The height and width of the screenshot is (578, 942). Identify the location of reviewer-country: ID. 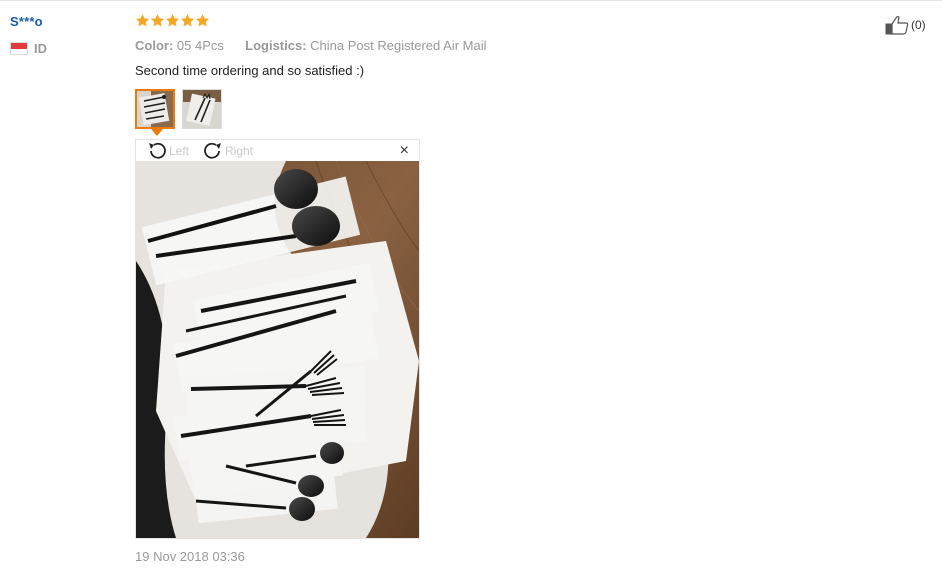
(28, 48).